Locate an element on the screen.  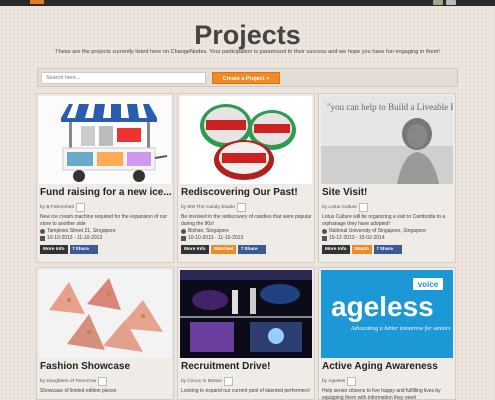
page-title: Projects is located at coordinates (247, 35).